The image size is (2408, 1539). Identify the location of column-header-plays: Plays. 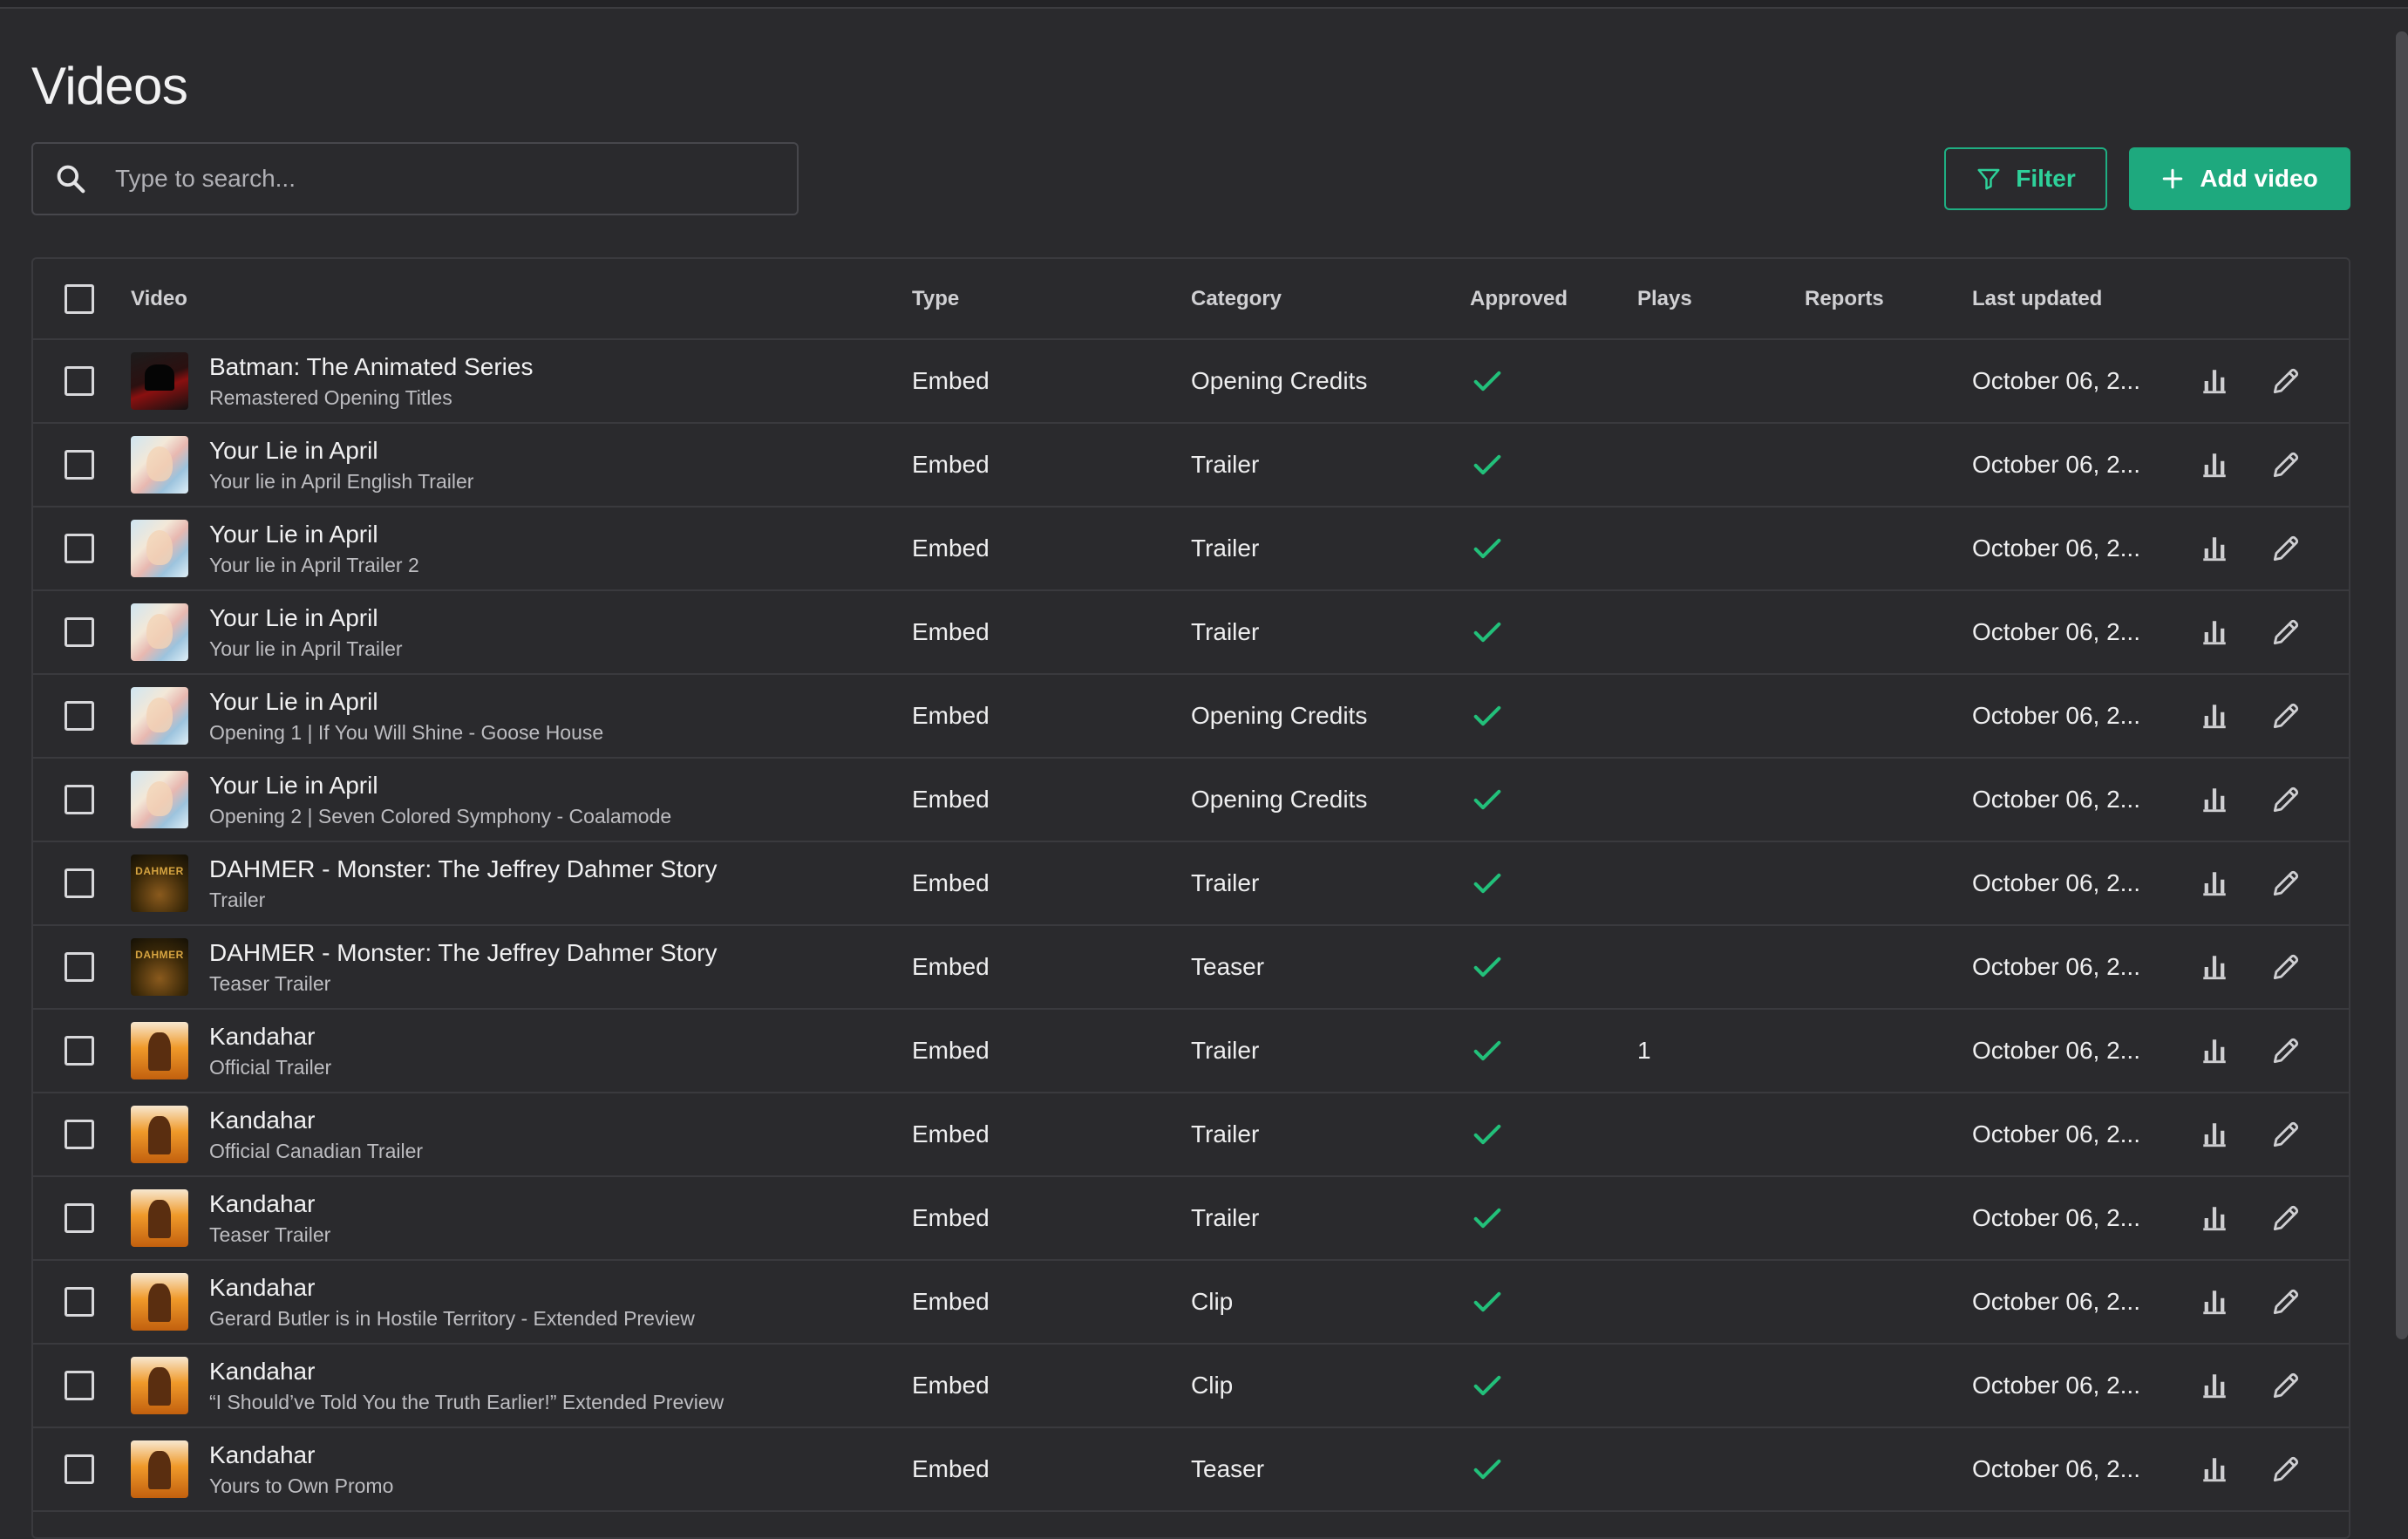
(1664, 298).